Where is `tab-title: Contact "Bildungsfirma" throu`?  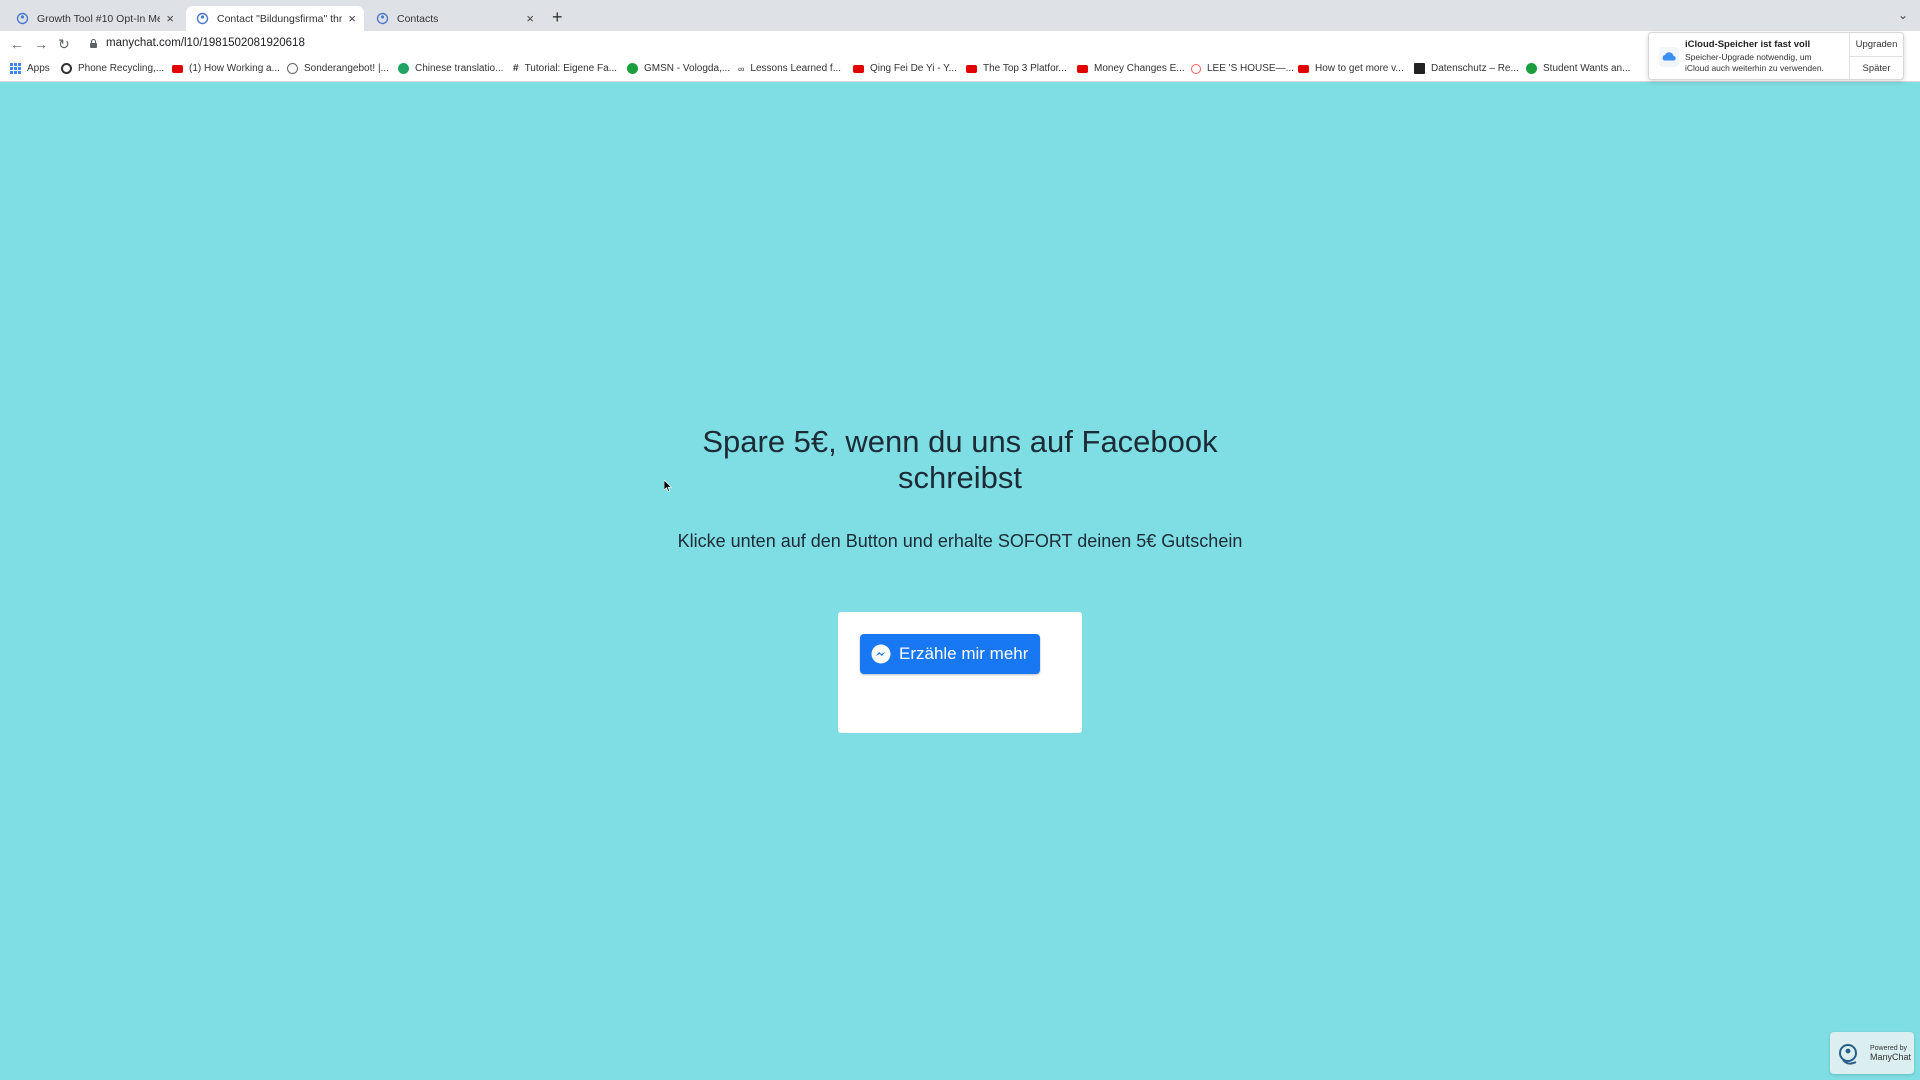
tab-title: Contact "Bildungsfirma" throu is located at coordinates (280, 18).